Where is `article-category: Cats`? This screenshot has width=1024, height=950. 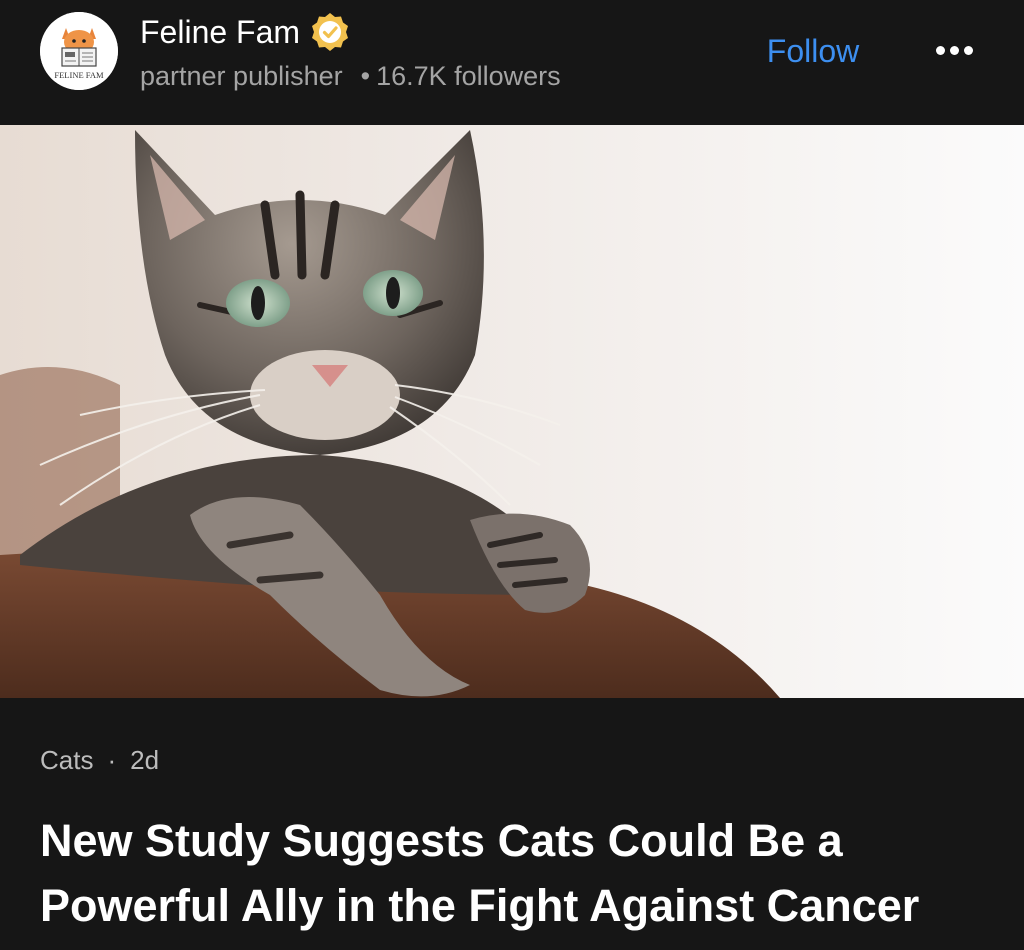 article-category: Cats is located at coordinates (66, 760).